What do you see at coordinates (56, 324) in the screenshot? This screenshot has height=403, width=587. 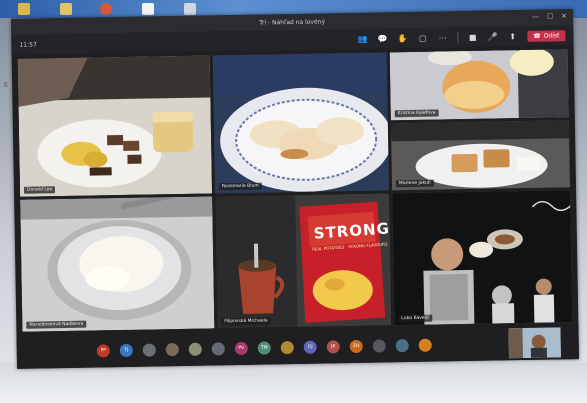 I see `participant-name: Naradenieová Naďalova` at bounding box center [56, 324].